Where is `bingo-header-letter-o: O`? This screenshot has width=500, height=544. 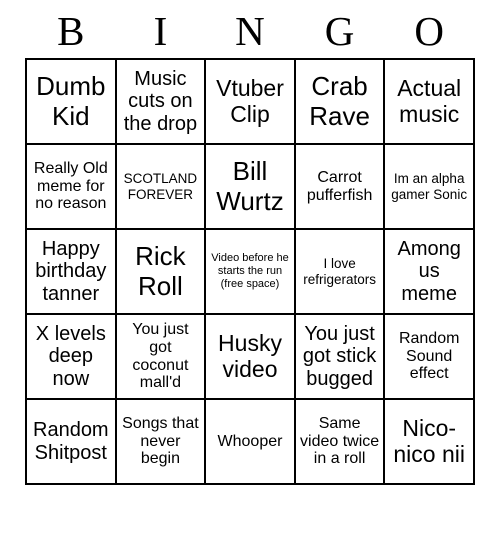
bingo-header-letter-o: O is located at coordinates (429, 31).